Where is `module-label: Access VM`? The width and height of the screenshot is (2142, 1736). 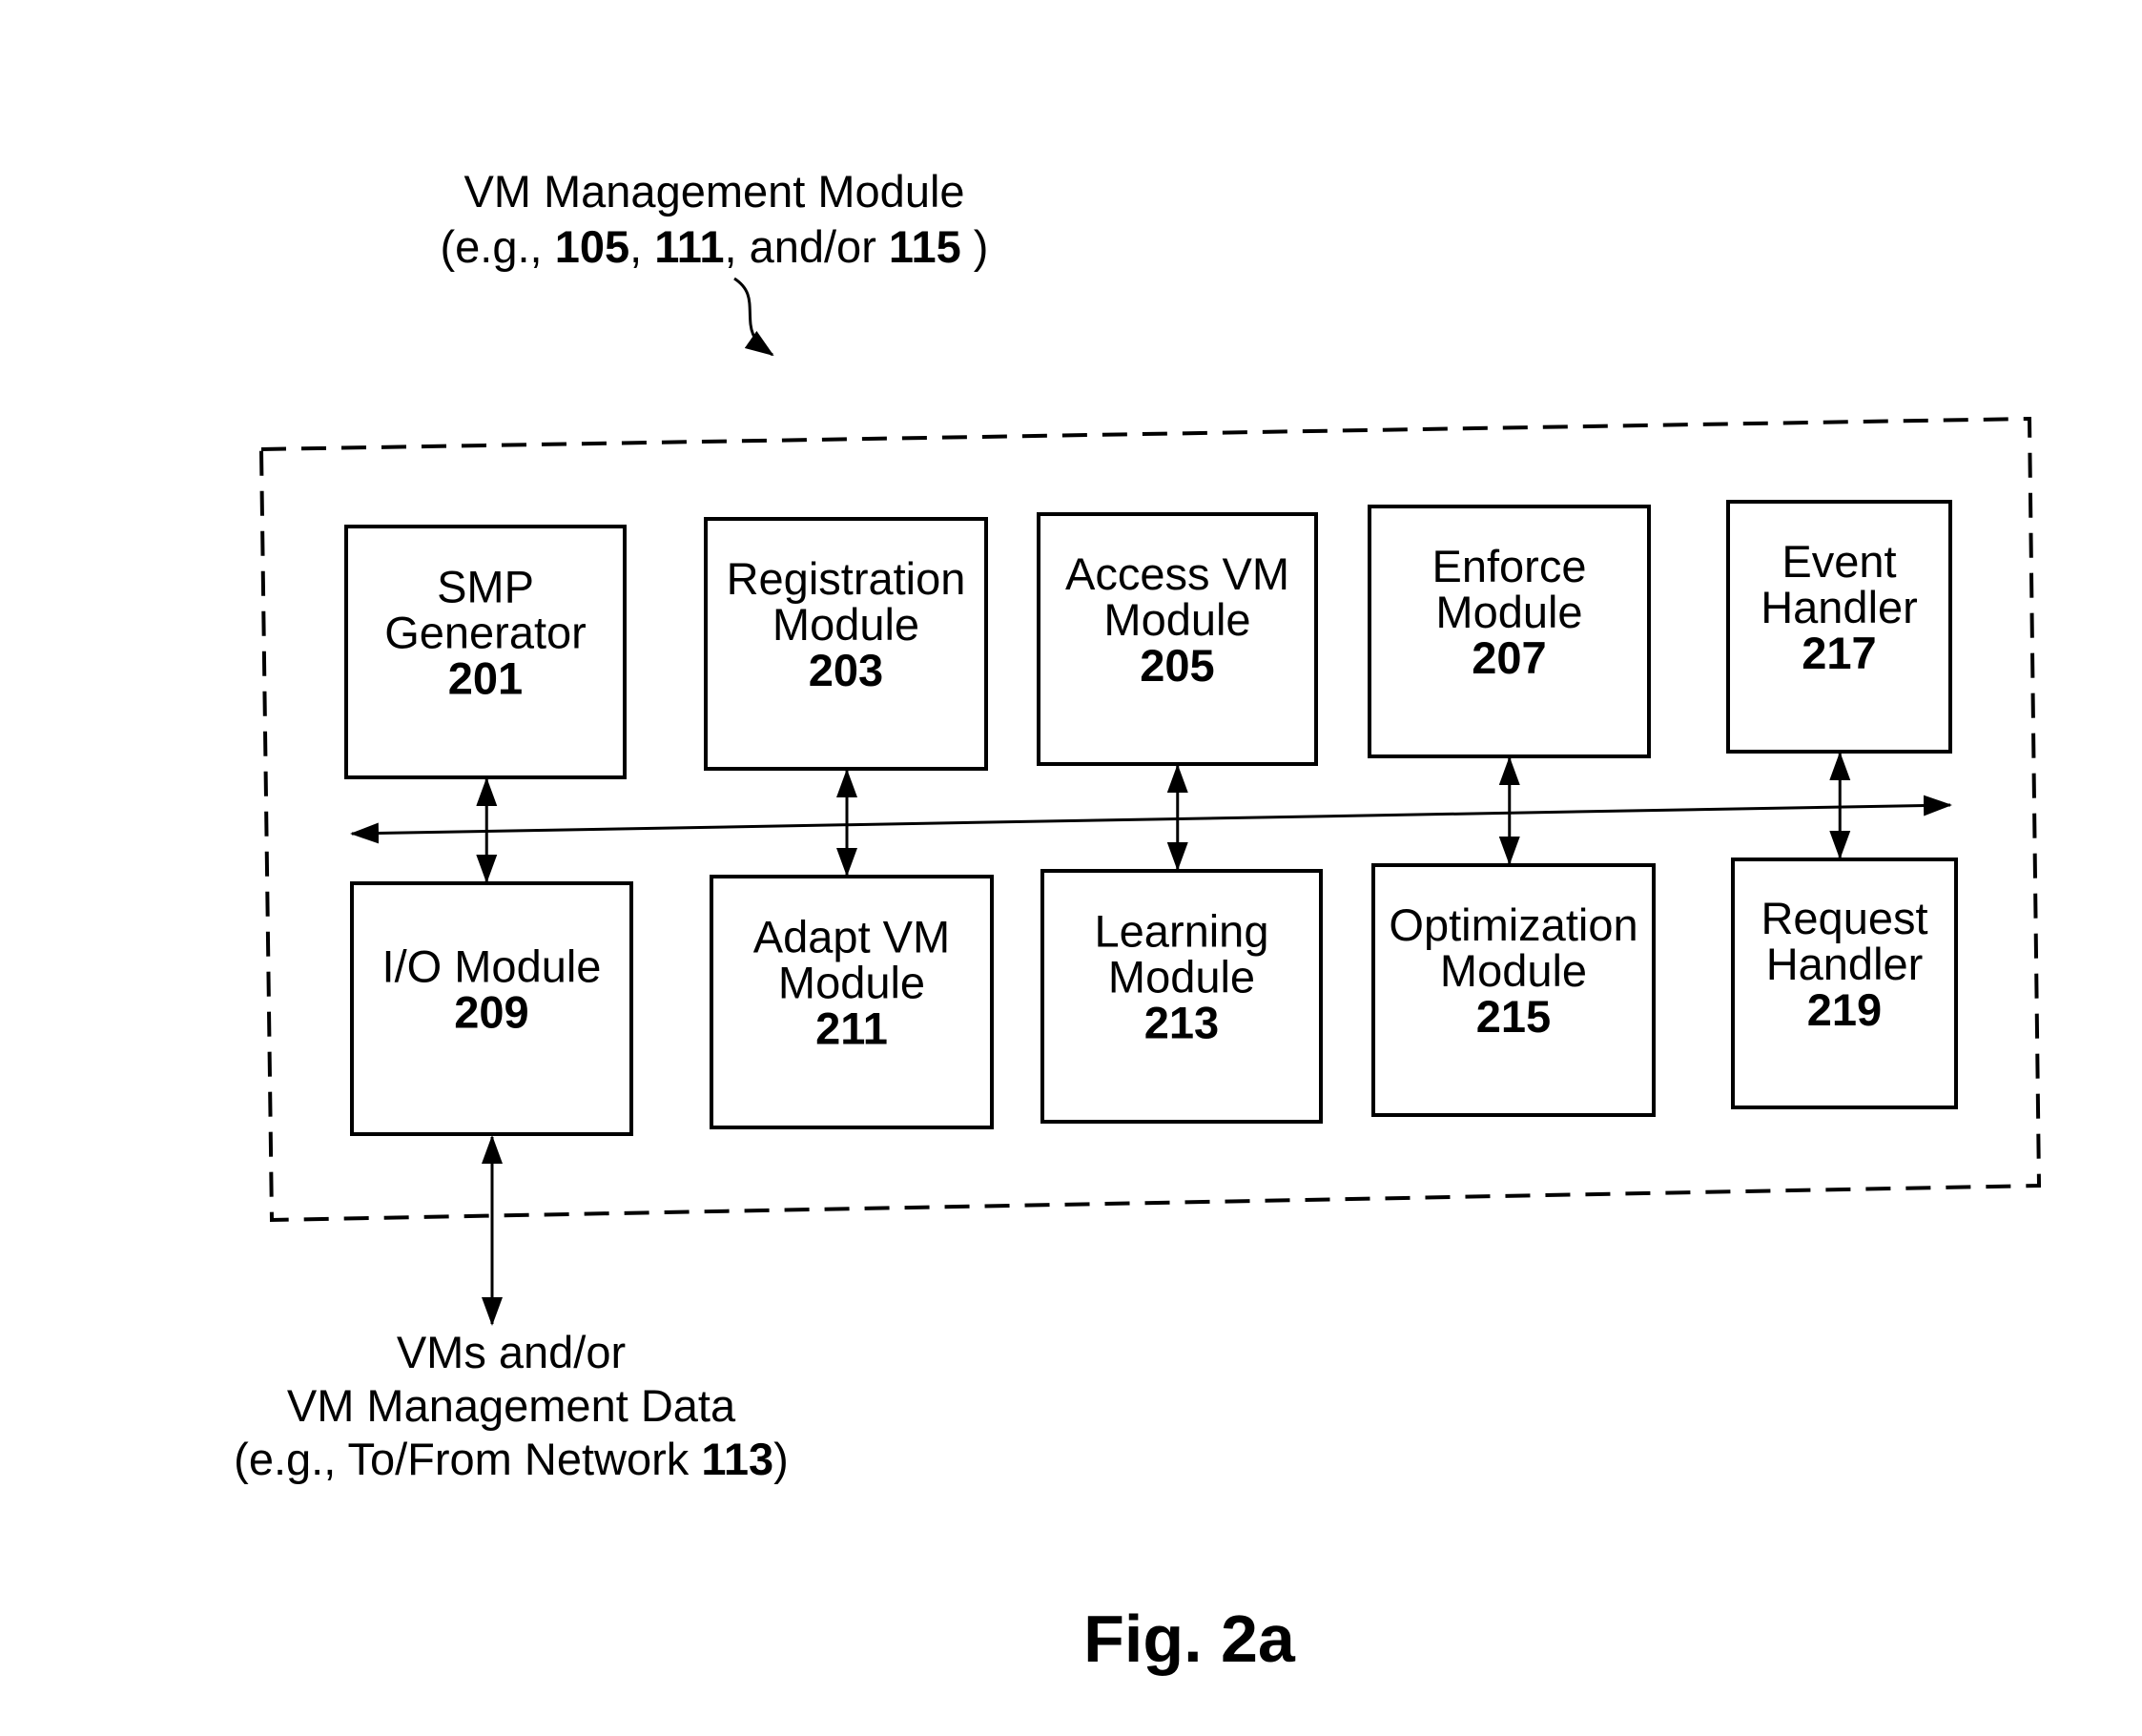 module-label: Access VM is located at coordinates (1177, 573).